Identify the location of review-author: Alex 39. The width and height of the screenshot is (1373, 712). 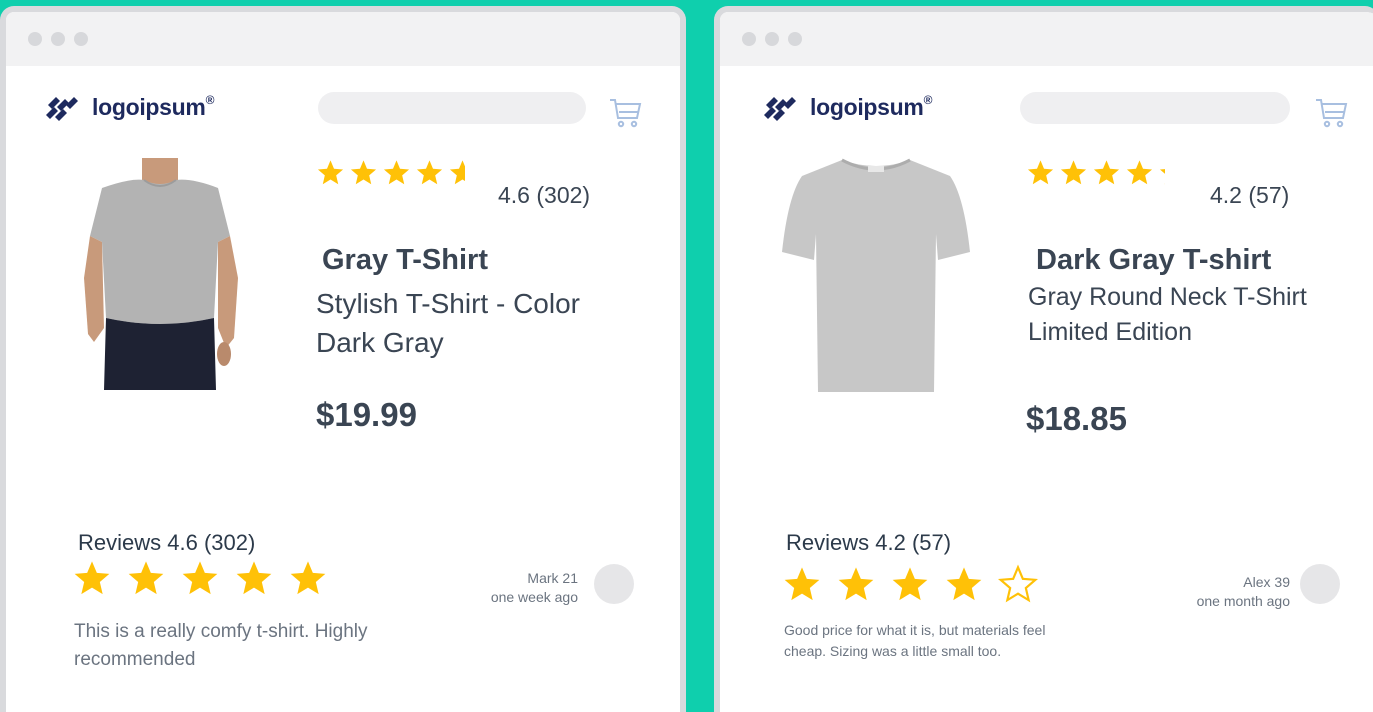
(1266, 582).